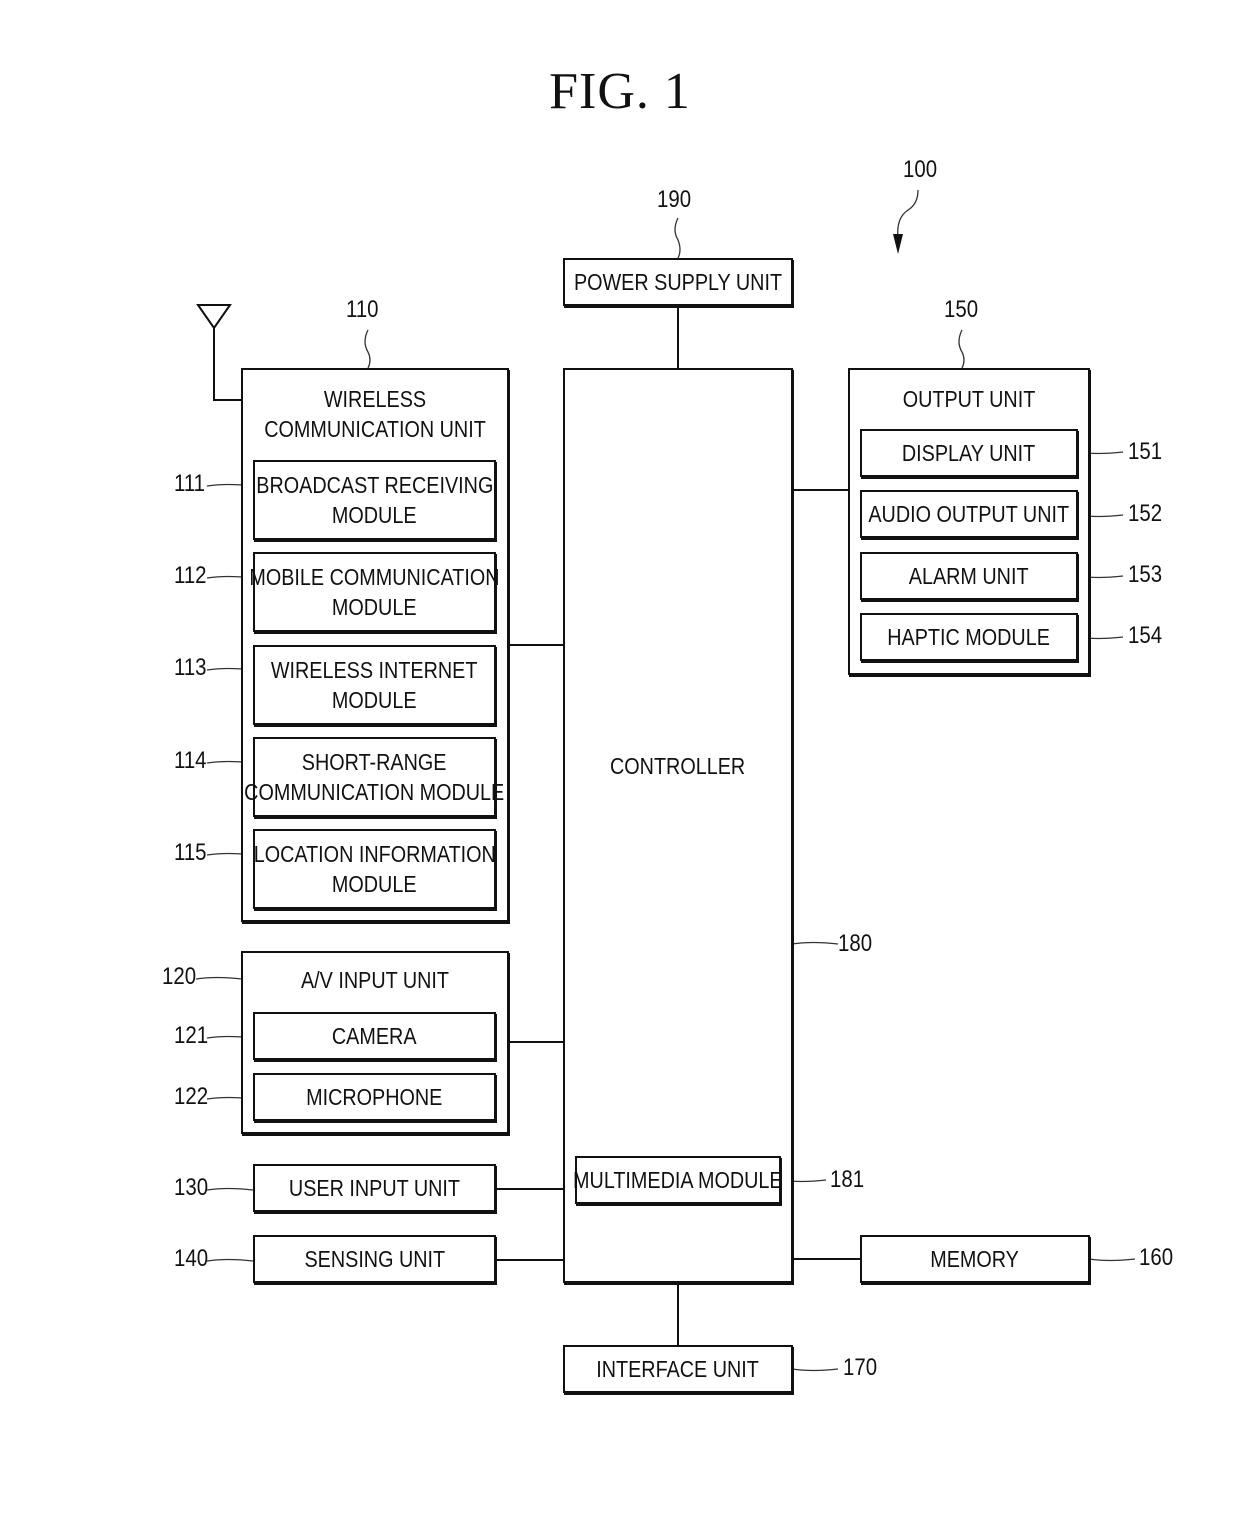 This screenshot has height=1534, width=1240. Describe the element at coordinates (969, 399) in the screenshot. I see `output-unit-label: OUTPUT UNIT` at that location.